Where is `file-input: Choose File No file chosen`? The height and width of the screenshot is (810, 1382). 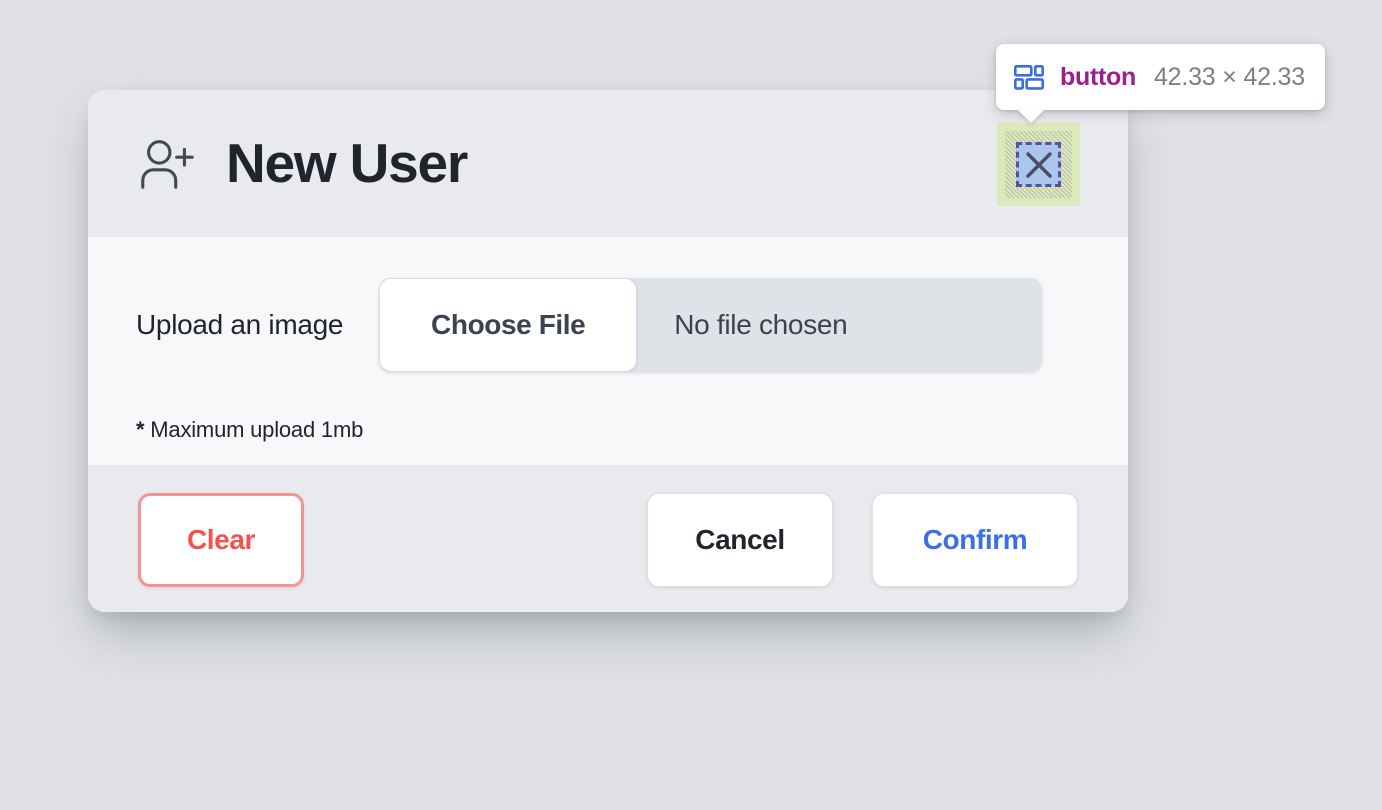
file-input: Choose File No file chosen is located at coordinates (711, 325).